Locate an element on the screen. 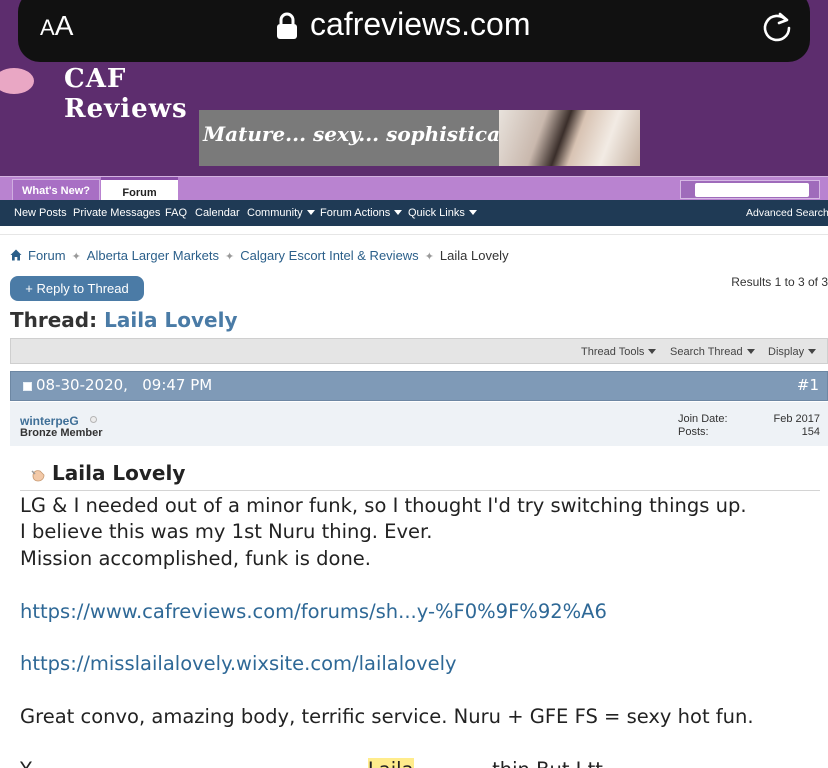 The height and width of the screenshot is (768, 828). ad-banner-photo is located at coordinates (569, 138).